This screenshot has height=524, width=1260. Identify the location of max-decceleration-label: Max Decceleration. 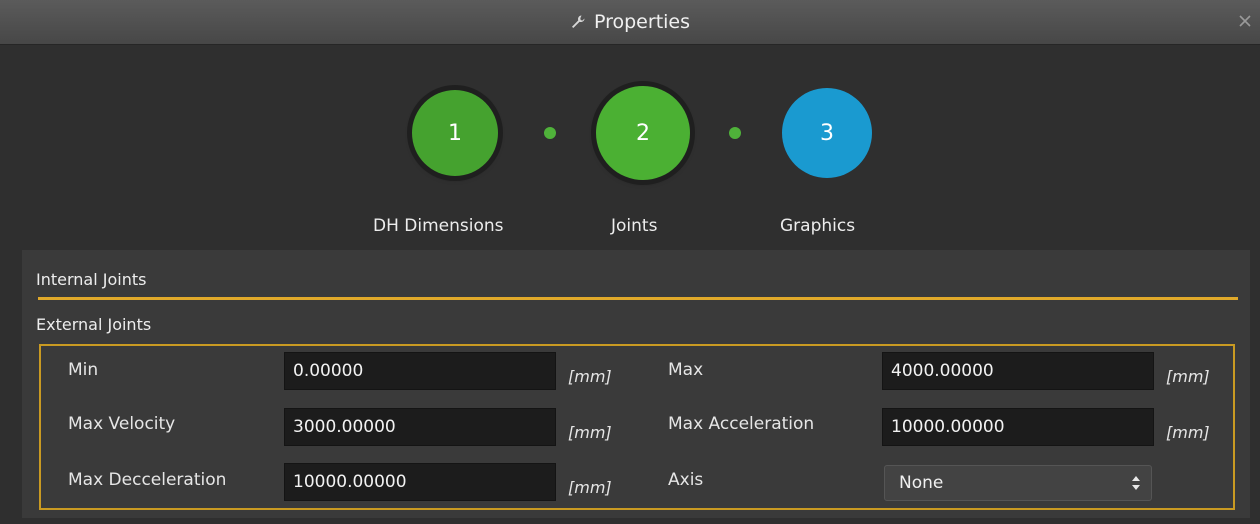
(147, 480).